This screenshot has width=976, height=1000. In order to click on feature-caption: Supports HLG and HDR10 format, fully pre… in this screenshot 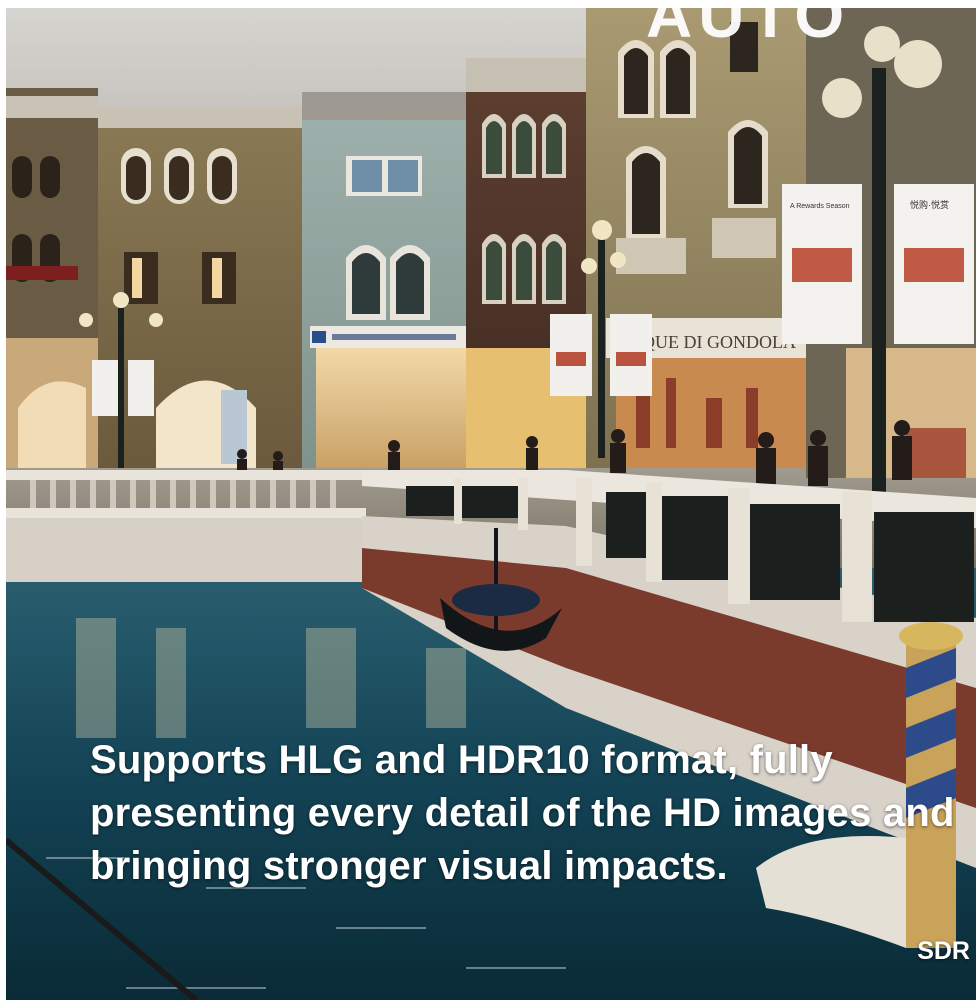, I will do `click(522, 813)`.